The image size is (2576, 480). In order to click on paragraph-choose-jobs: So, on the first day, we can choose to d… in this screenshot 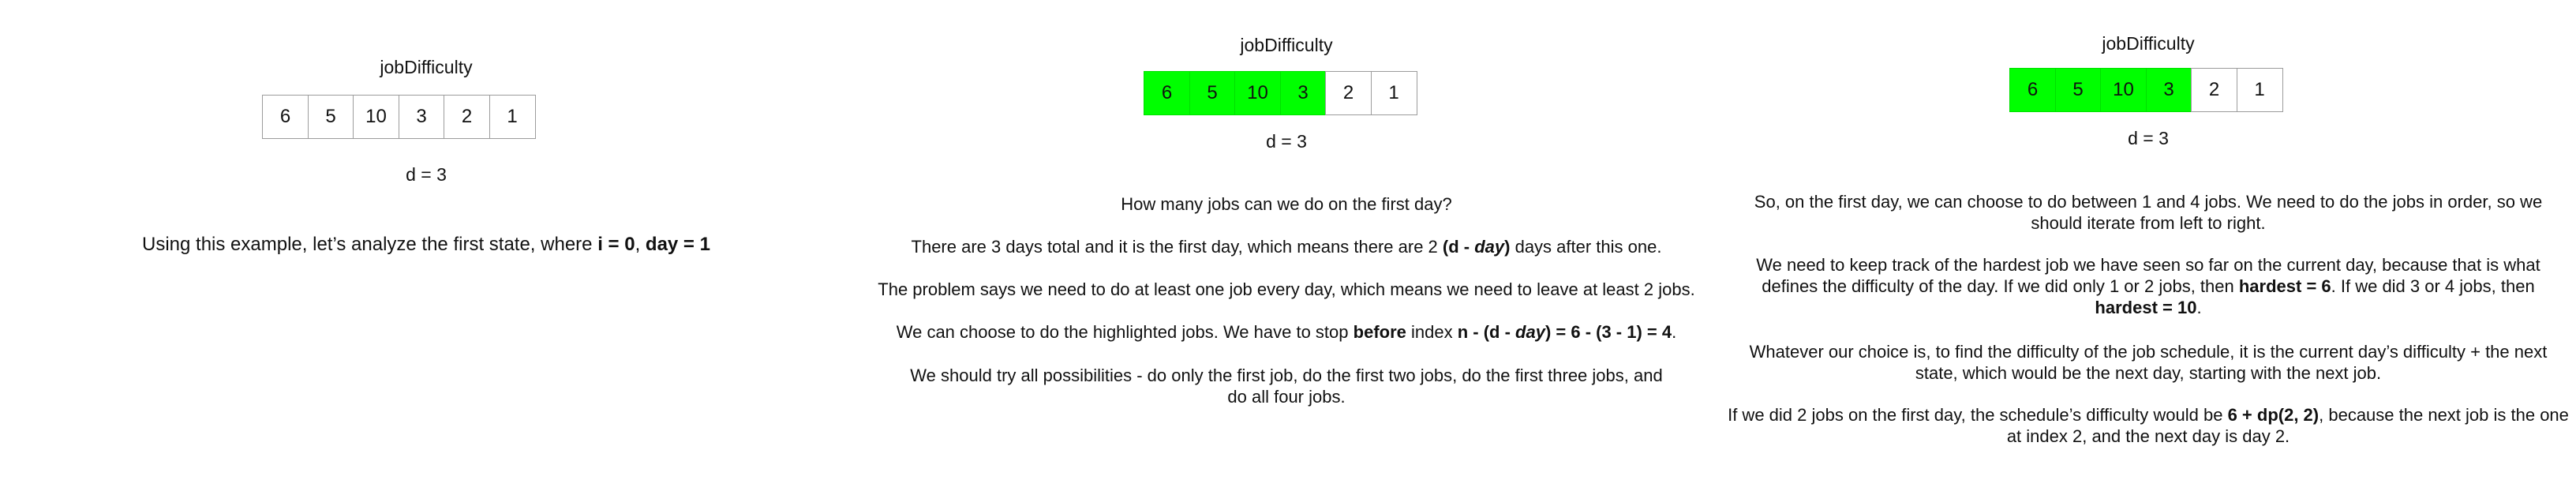, I will do `click(2148, 212)`.